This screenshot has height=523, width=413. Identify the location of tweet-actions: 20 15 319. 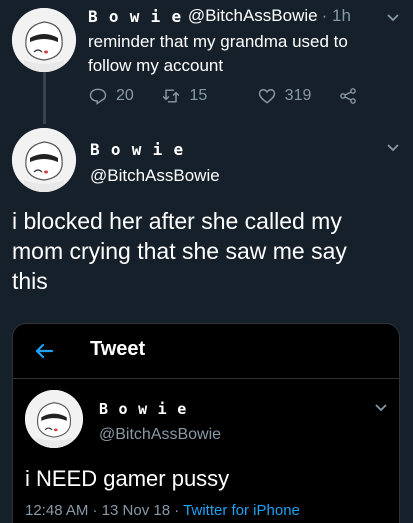
(223, 96).